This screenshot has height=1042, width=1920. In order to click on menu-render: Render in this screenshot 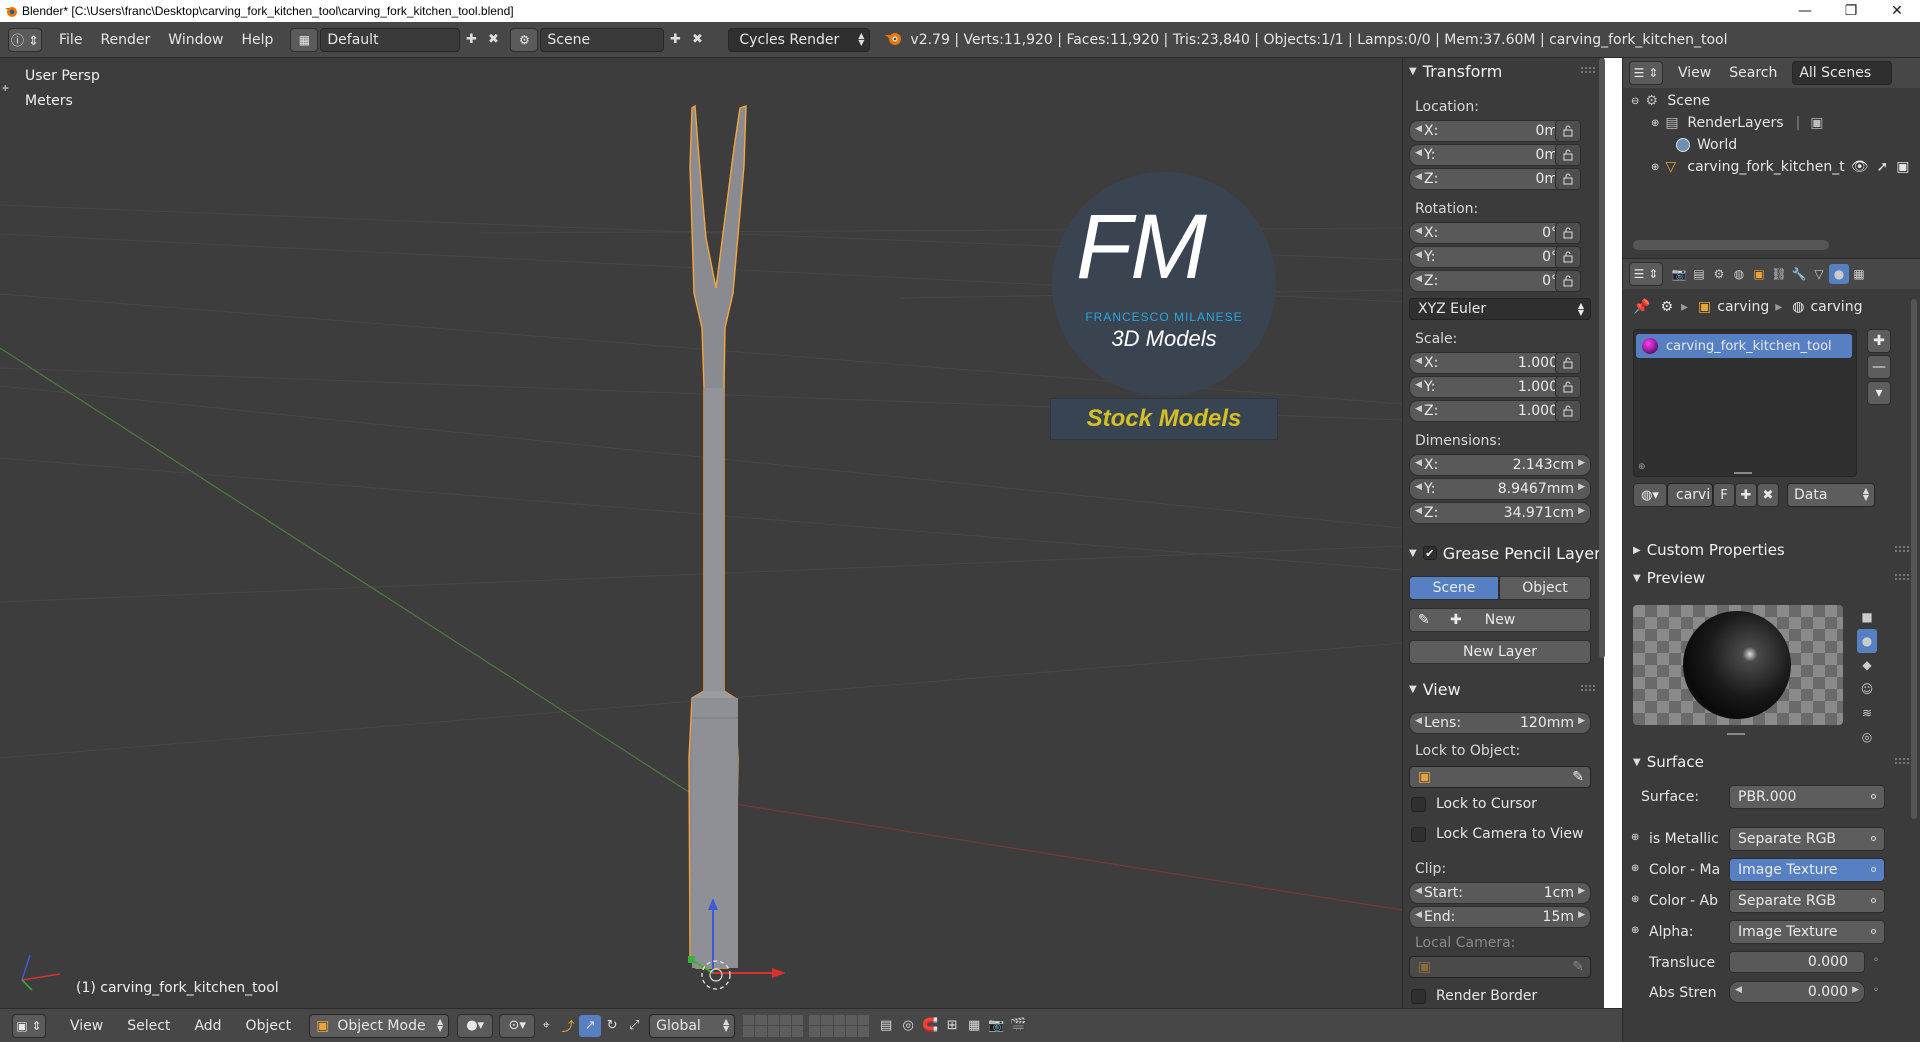, I will do `click(125, 40)`.